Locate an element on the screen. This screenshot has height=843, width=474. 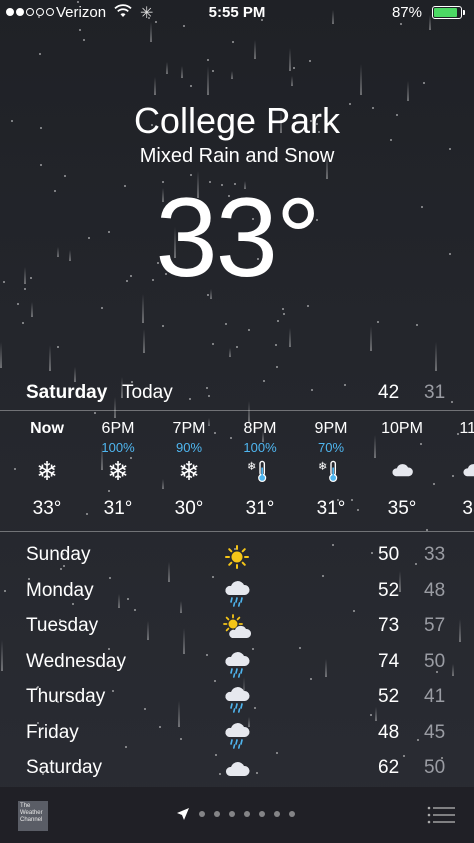
today-low: 31 is located at coordinates (435, 392).